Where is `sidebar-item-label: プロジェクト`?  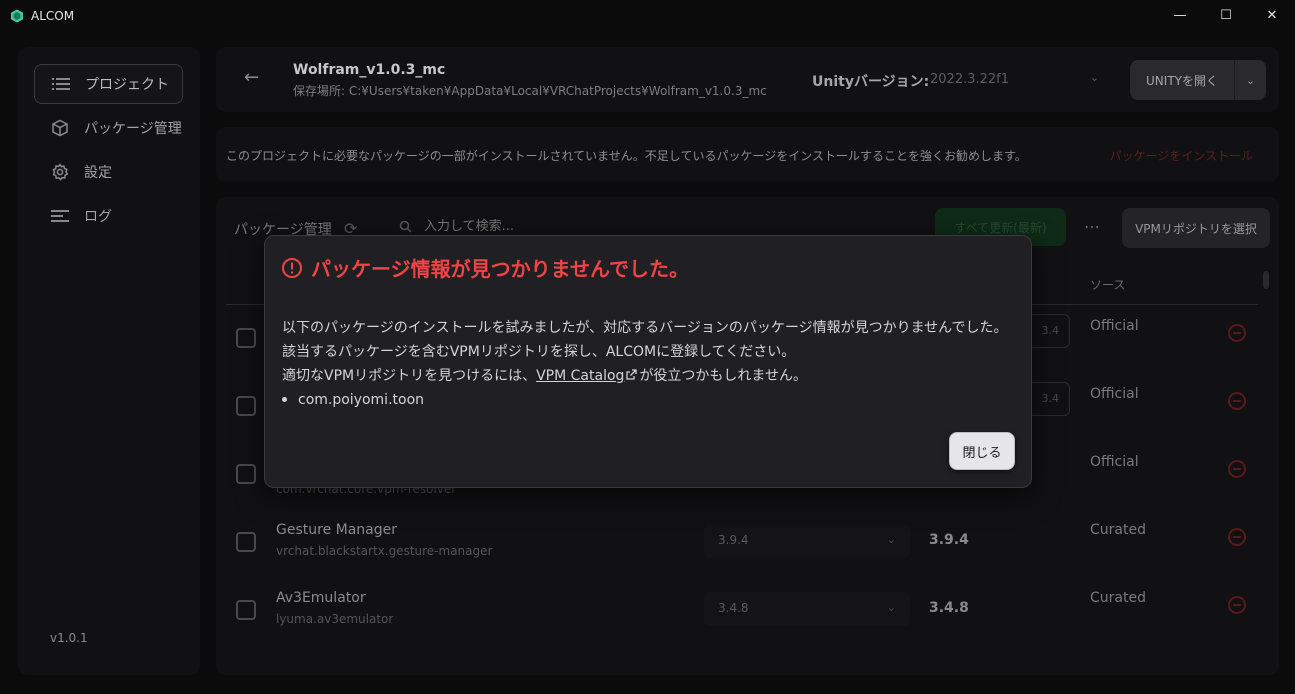 sidebar-item-label: プロジェクト is located at coordinates (127, 85).